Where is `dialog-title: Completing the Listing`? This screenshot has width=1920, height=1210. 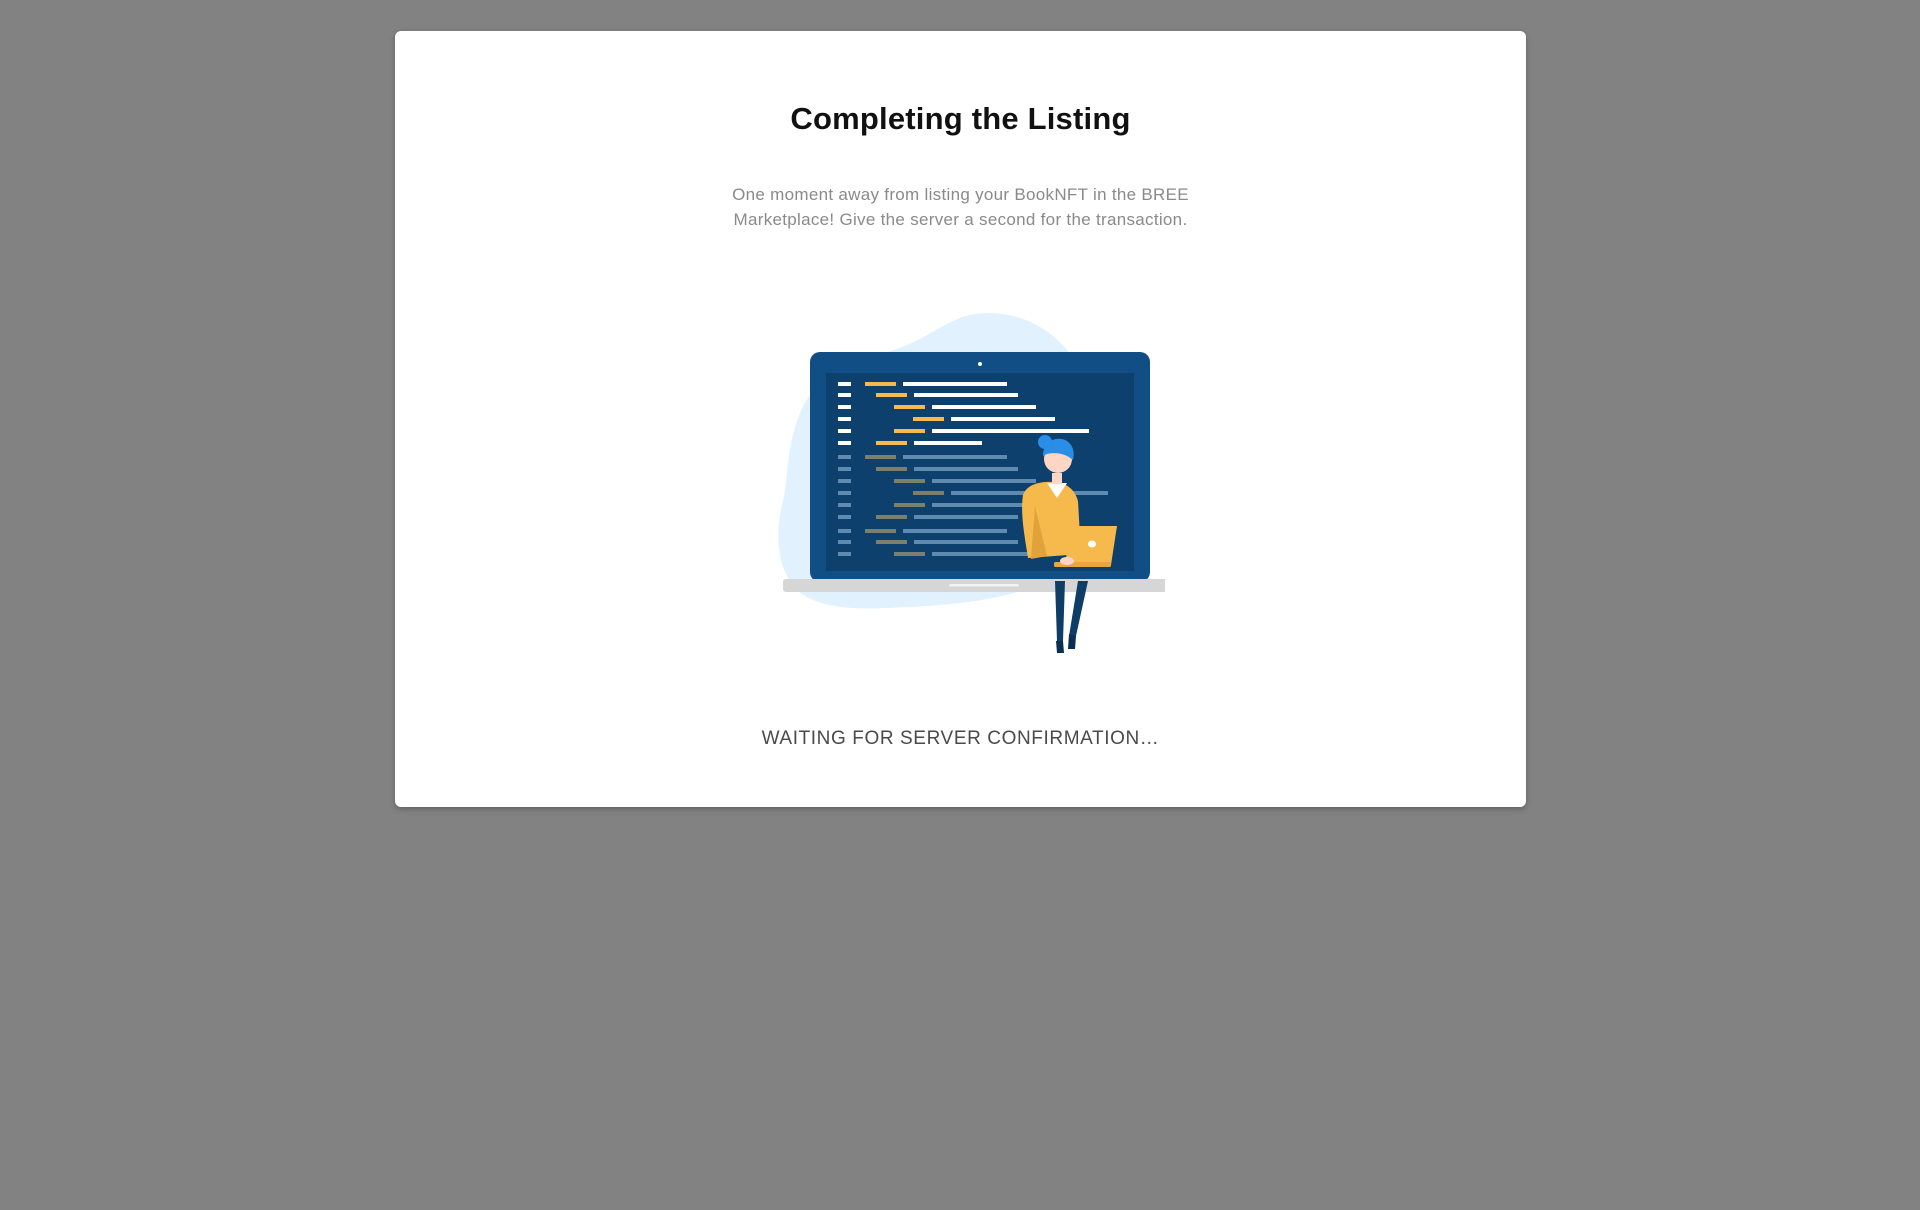
dialog-title: Completing the Listing is located at coordinates (960, 118).